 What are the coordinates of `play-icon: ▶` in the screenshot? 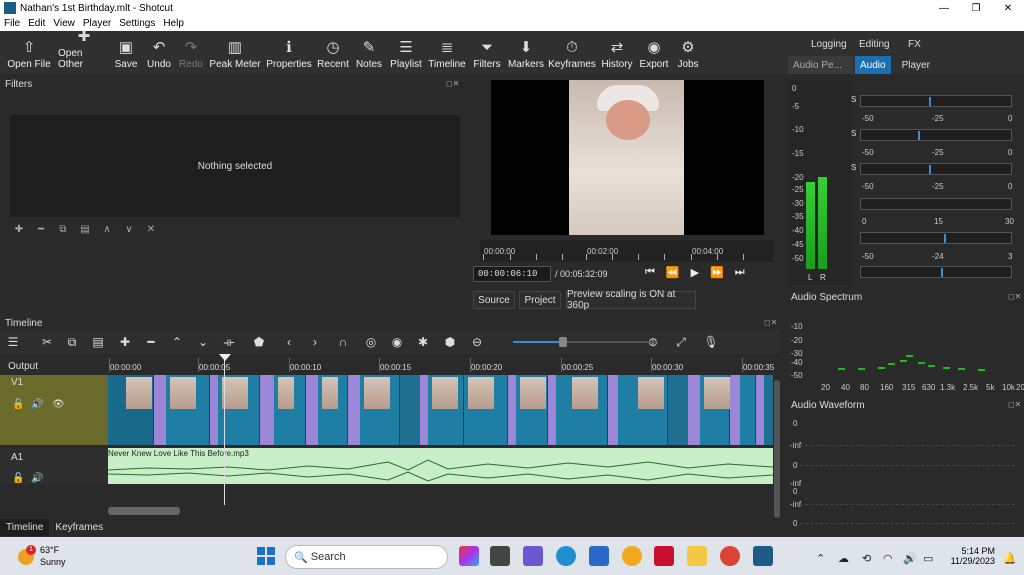 It's located at (695, 272).